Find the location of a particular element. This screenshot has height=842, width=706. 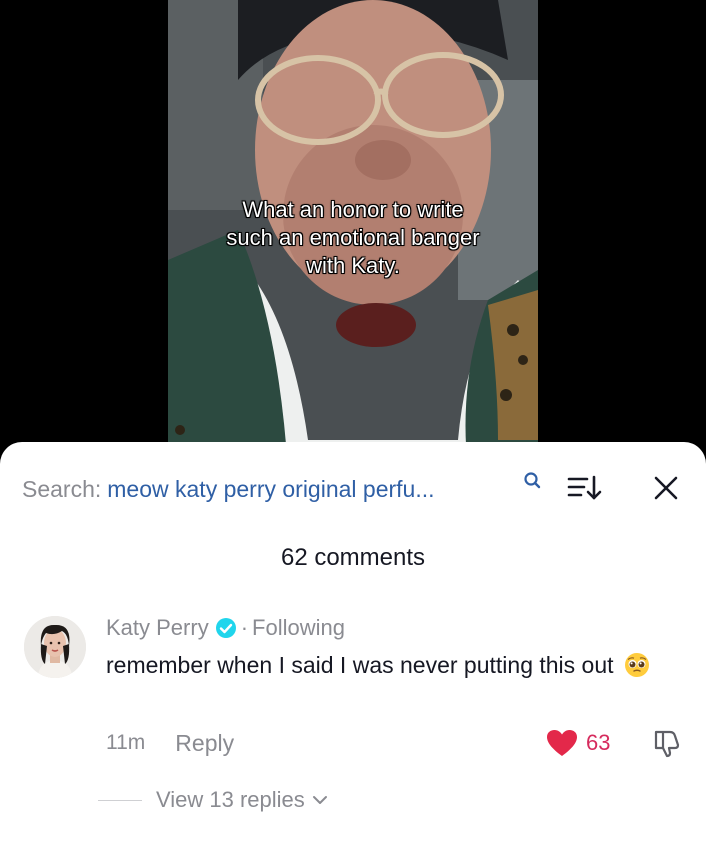

view-replies-button: View 13 replies is located at coordinates (213, 800).